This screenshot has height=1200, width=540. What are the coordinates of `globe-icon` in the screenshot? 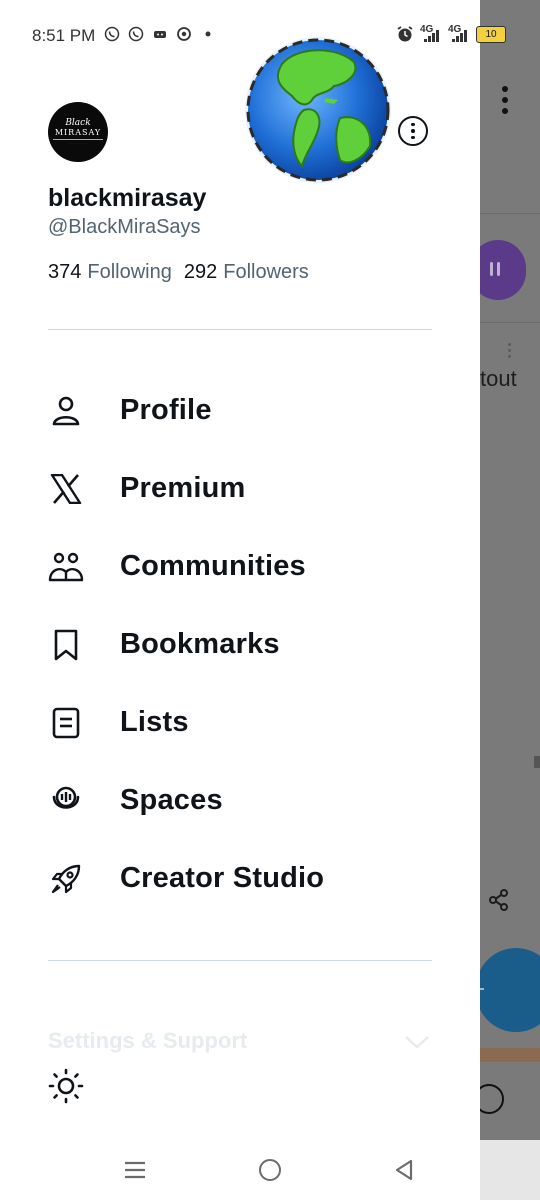 It's located at (318, 110).